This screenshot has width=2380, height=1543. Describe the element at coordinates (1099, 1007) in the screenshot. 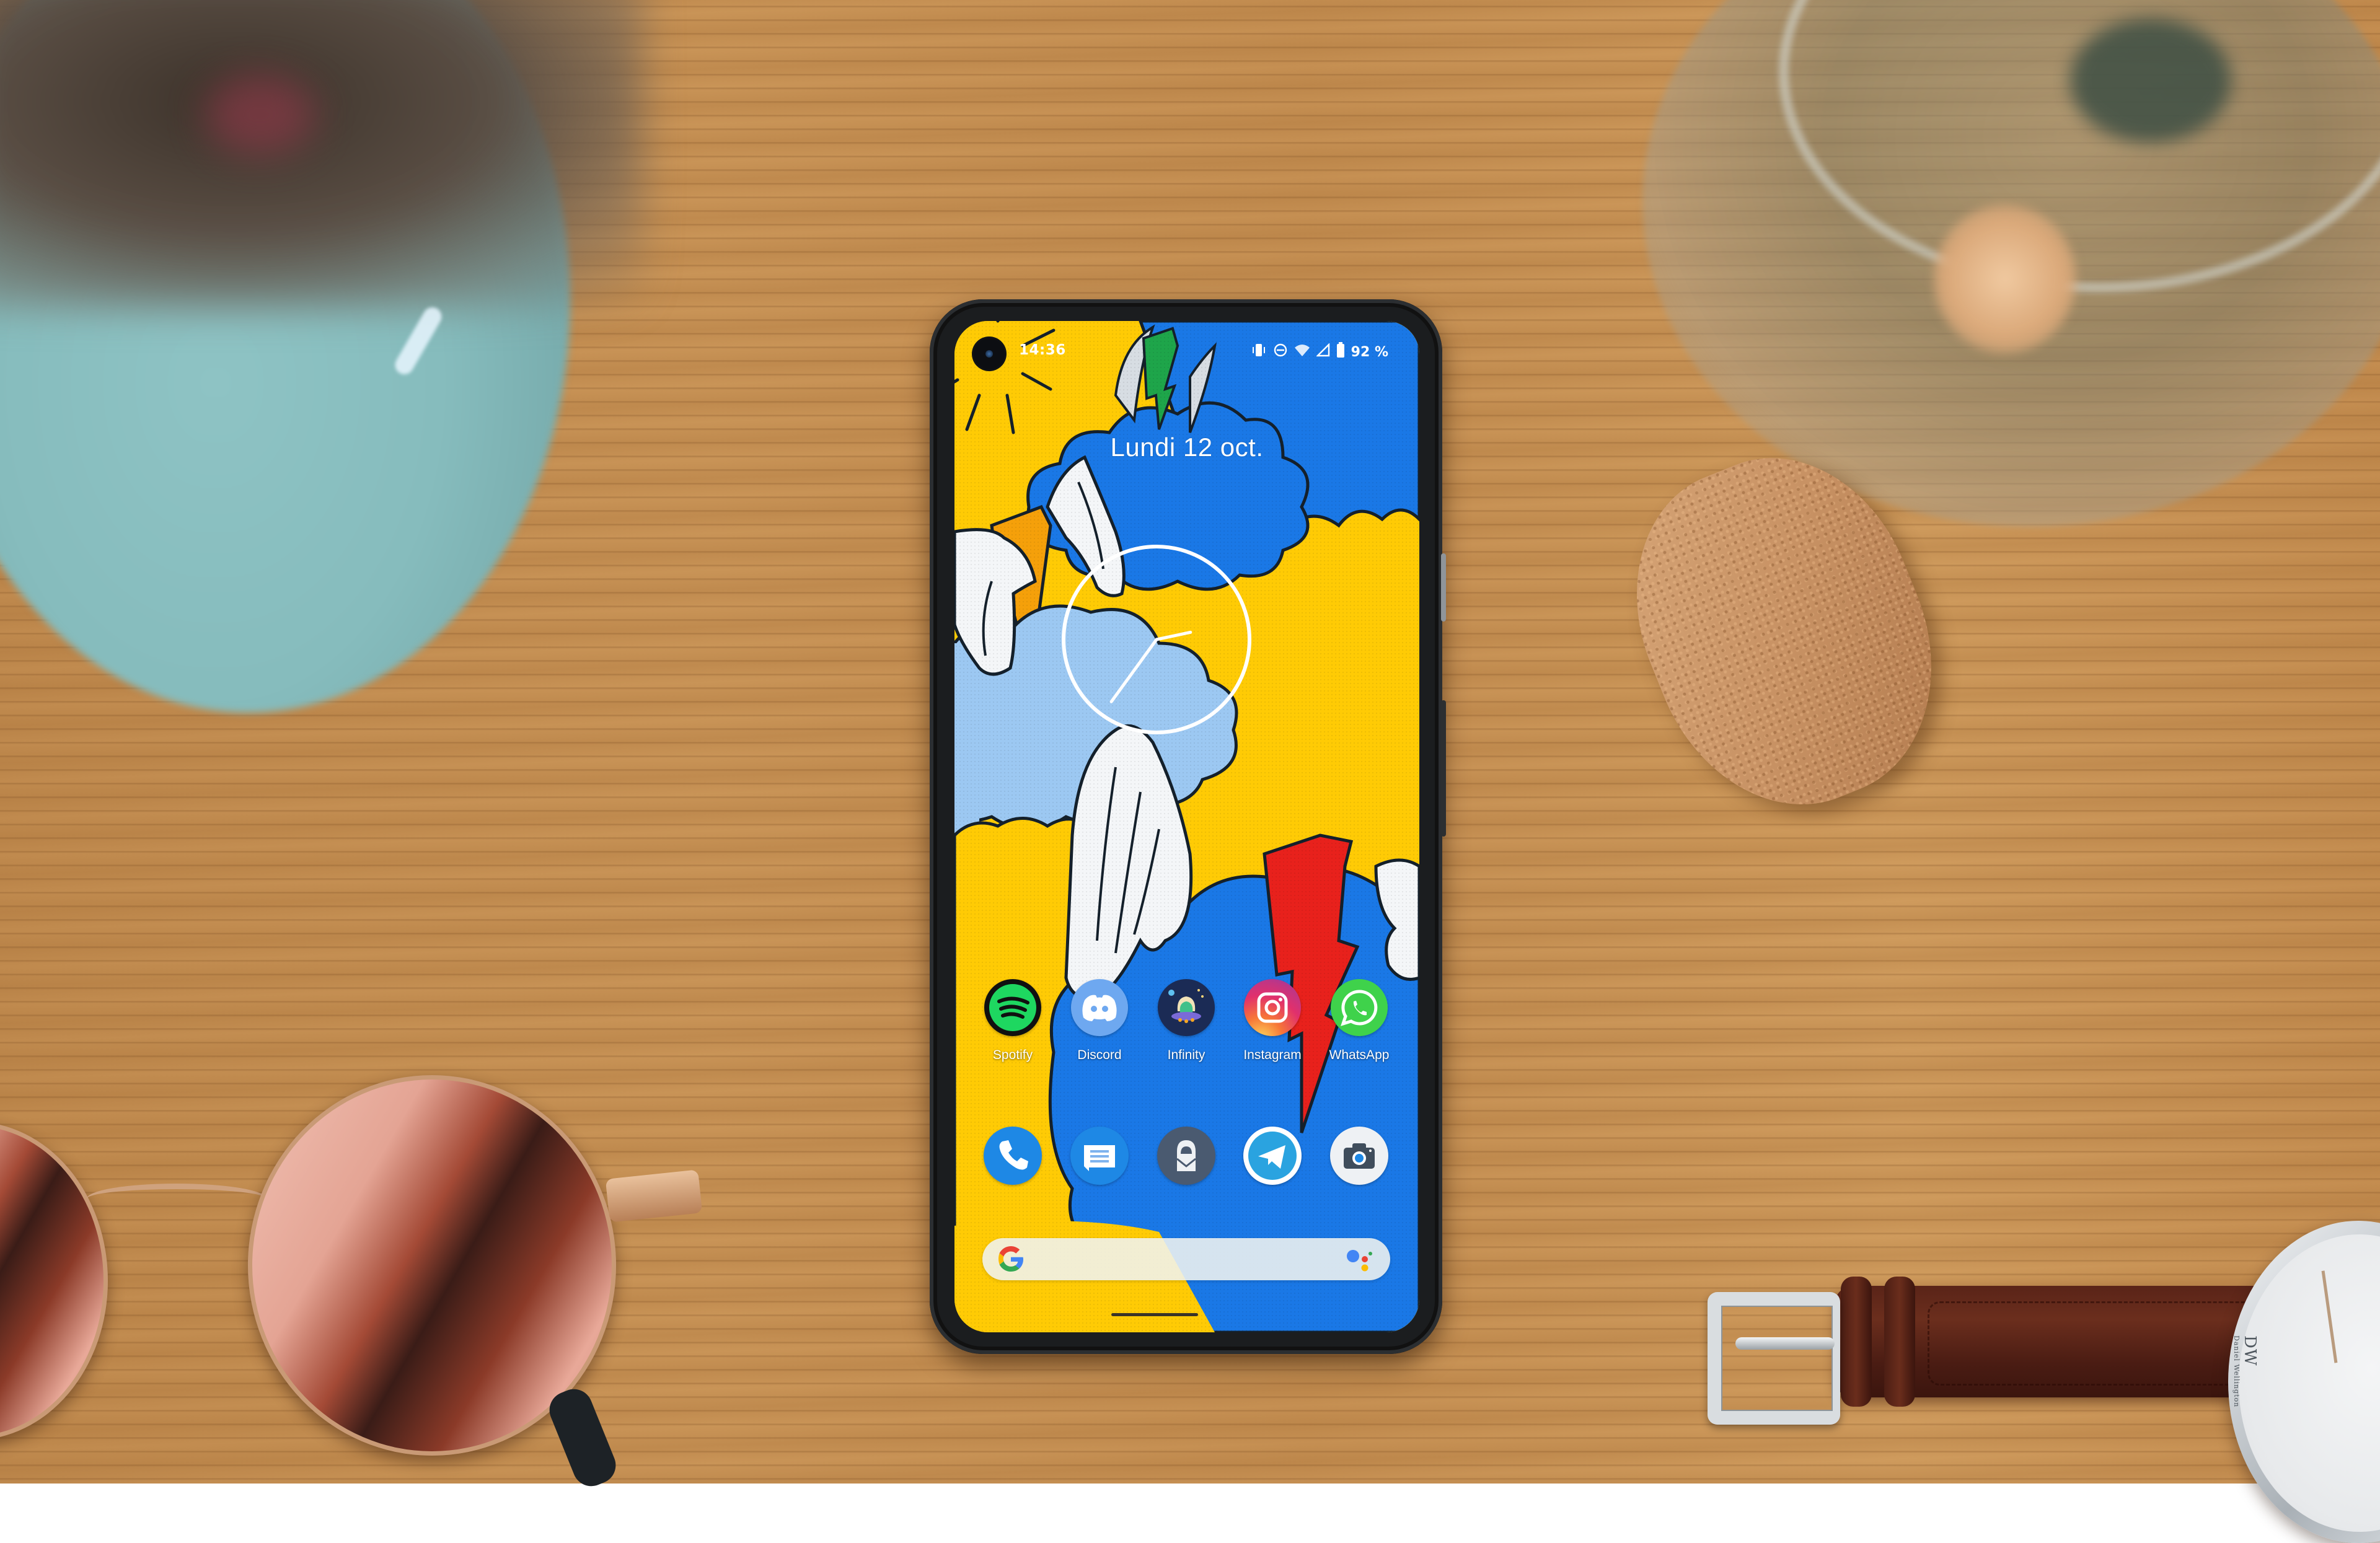

I see `discord-icon` at that location.